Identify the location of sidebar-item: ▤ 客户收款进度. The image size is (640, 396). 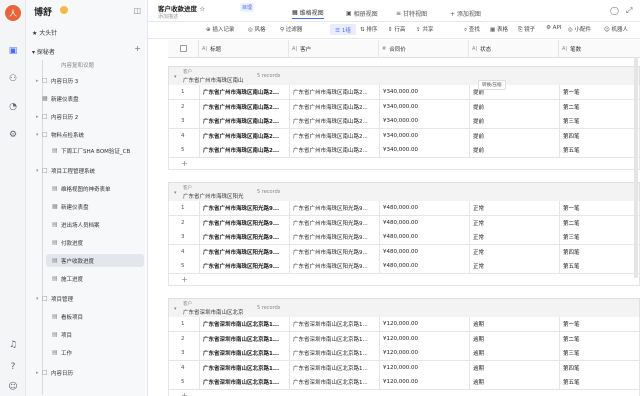
(95, 260).